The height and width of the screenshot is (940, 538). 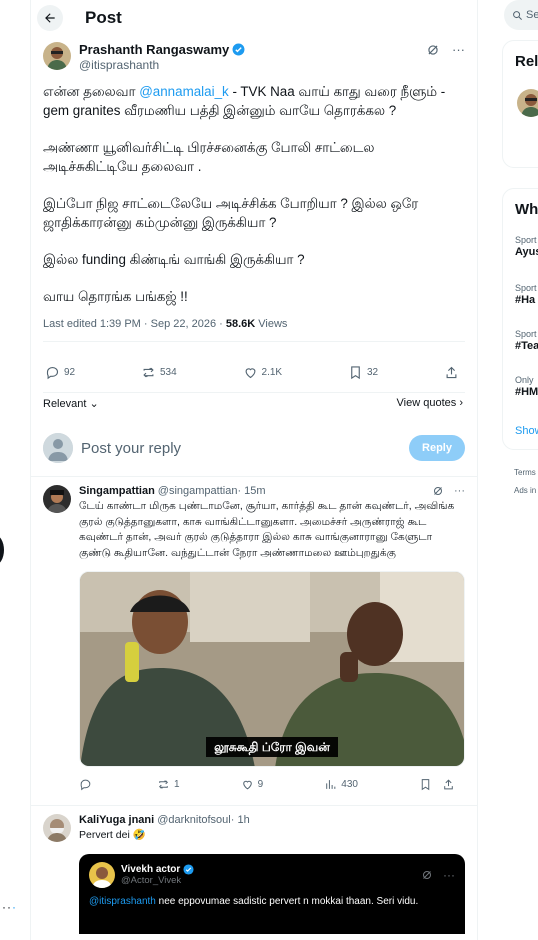 What do you see at coordinates (517, 15) in the screenshot?
I see `search-icon` at bounding box center [517, 15].